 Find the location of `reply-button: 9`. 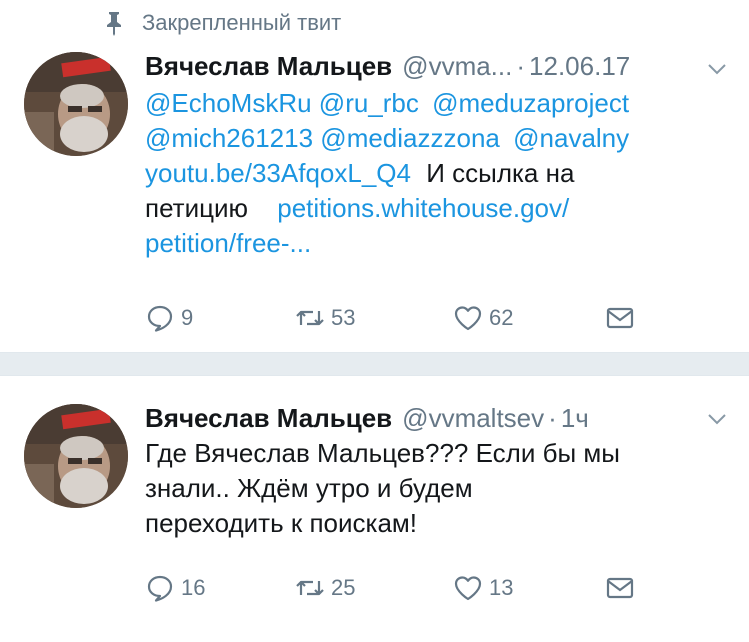

reply-button: 9 is located at coordinates (169, 318).